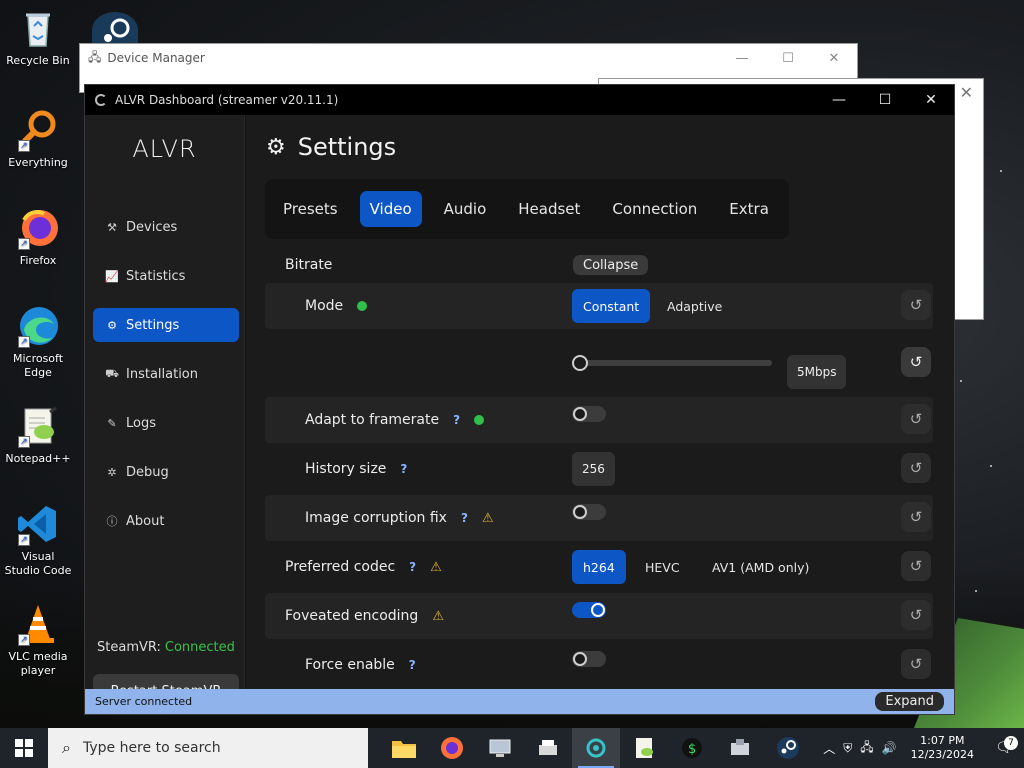 The width and height of the screenshot is (1024, 768). What do you see at coordinates (1004, 746) in the screenshot?
I see `notification-center-button: 🗨 7` at bounding box center [1004, 746].